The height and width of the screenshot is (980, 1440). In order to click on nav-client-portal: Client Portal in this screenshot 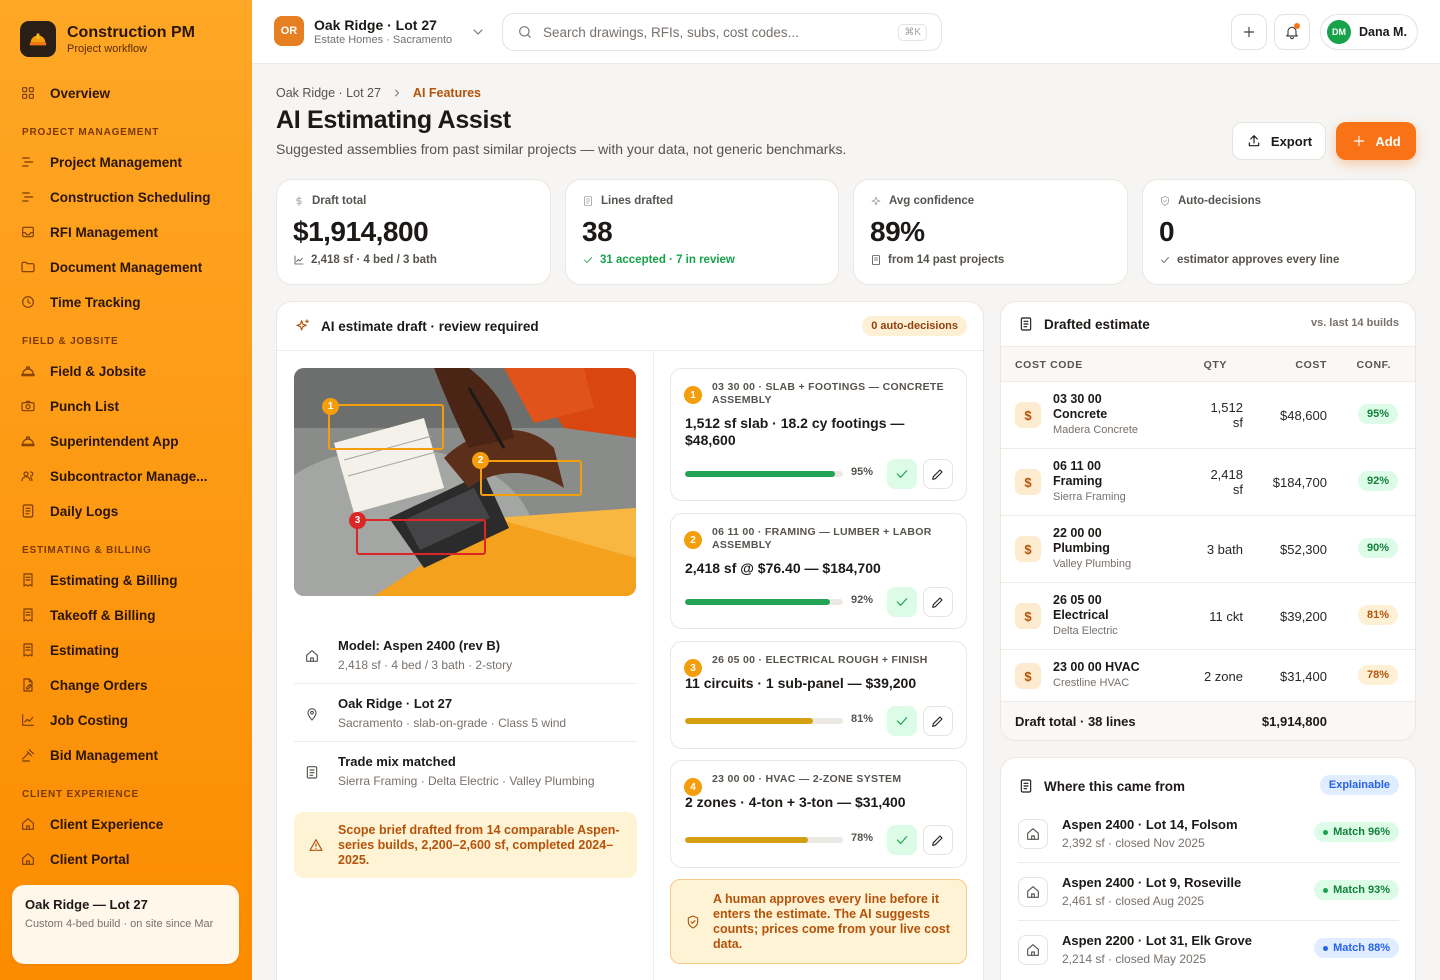, I will do `click(126, 859)`.